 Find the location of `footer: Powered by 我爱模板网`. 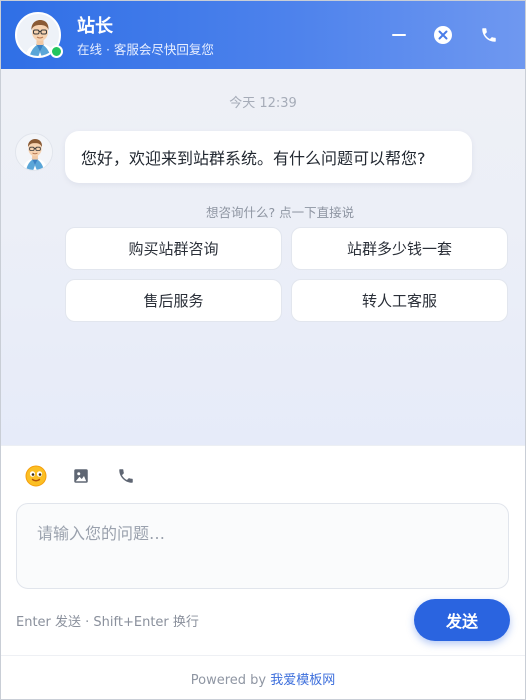

footer: Powered by 我爱模板网 is located at coordinates (263, 677).